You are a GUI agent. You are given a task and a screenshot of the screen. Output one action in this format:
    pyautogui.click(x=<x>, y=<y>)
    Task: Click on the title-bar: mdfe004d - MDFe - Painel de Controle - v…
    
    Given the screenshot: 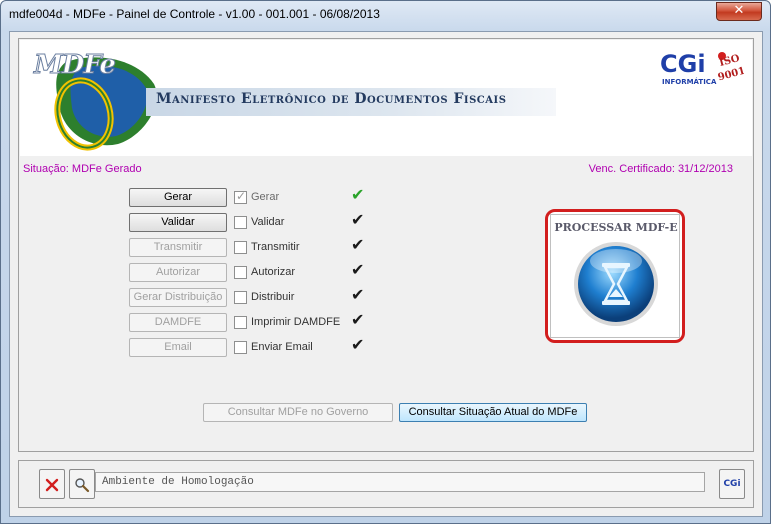 What is the action you would take?
    pyautogui.click(x=385, y=16)
    